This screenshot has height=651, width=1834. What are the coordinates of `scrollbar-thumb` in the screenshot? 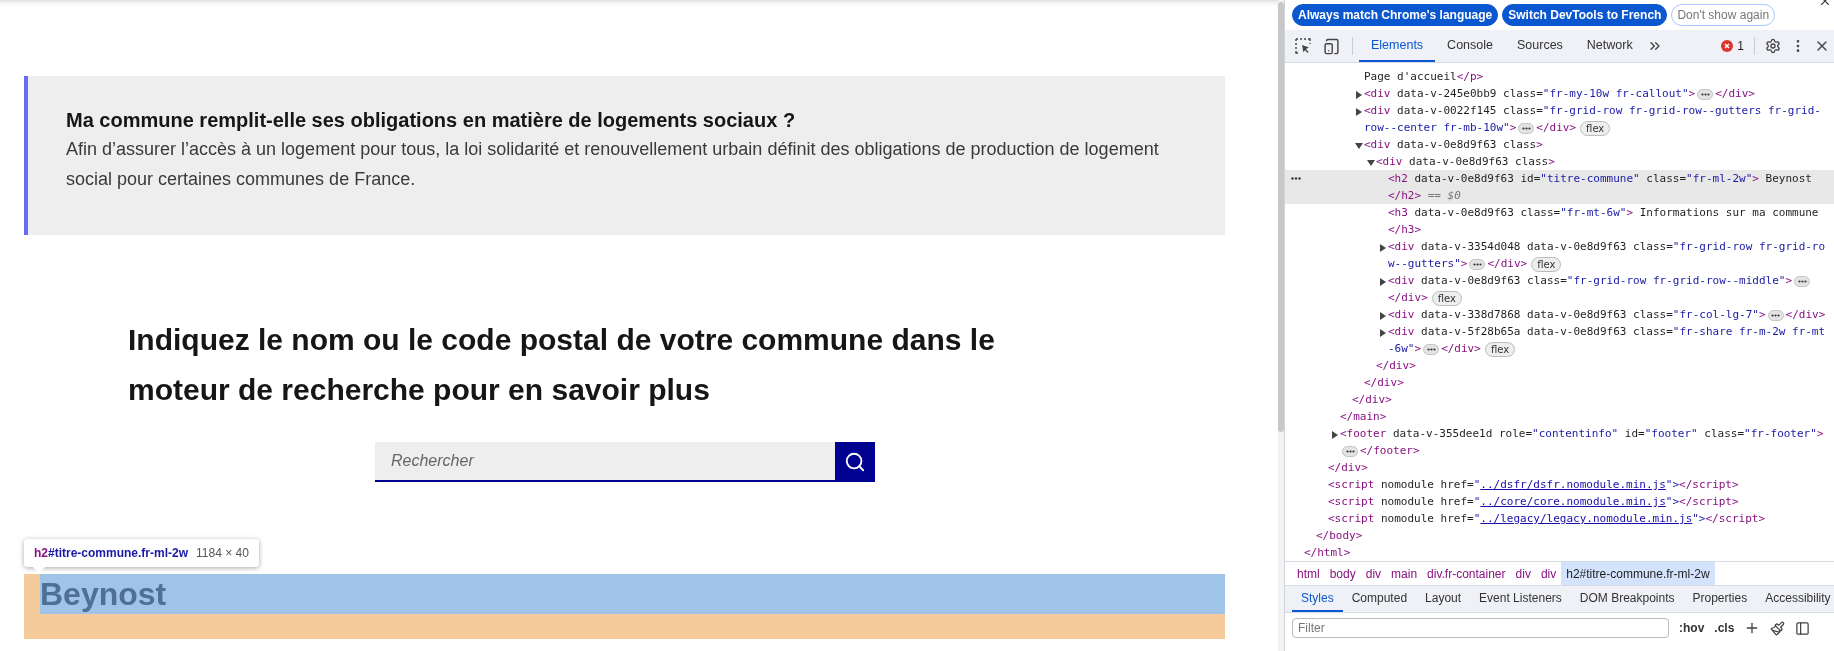 It's located at (1281, 217).